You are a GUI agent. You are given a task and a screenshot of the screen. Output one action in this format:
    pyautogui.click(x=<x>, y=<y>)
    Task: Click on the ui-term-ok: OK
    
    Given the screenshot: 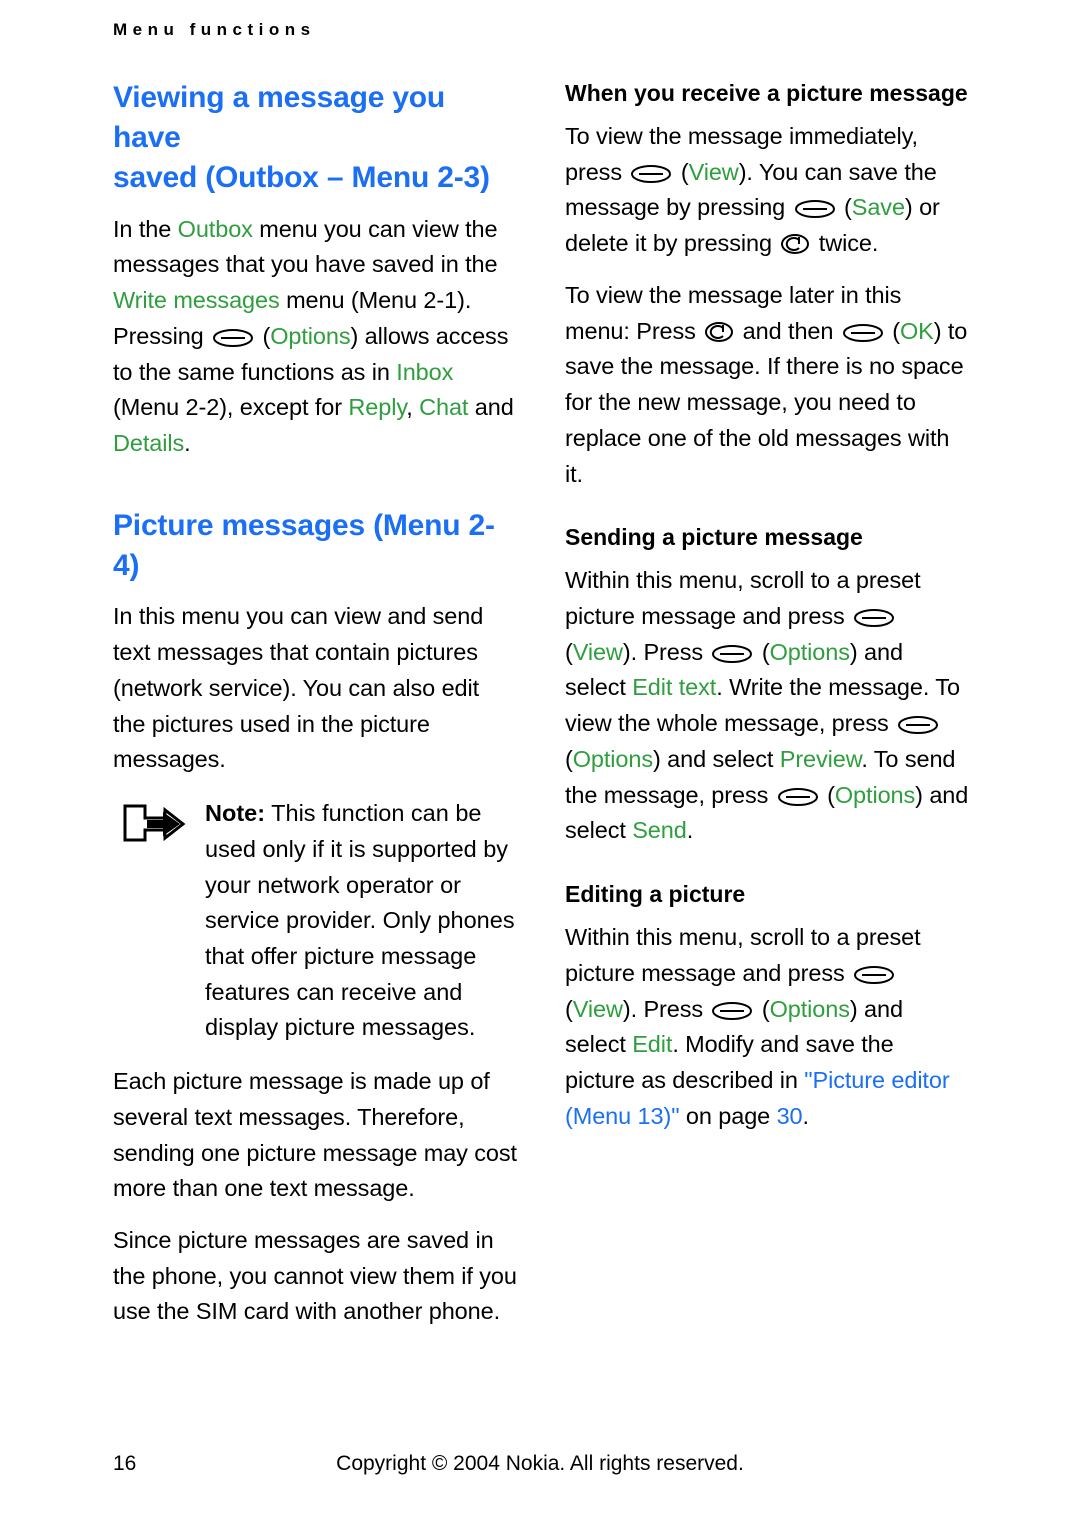 What is the action you would take?
    pyautogui.click(x=916, y=330)
    